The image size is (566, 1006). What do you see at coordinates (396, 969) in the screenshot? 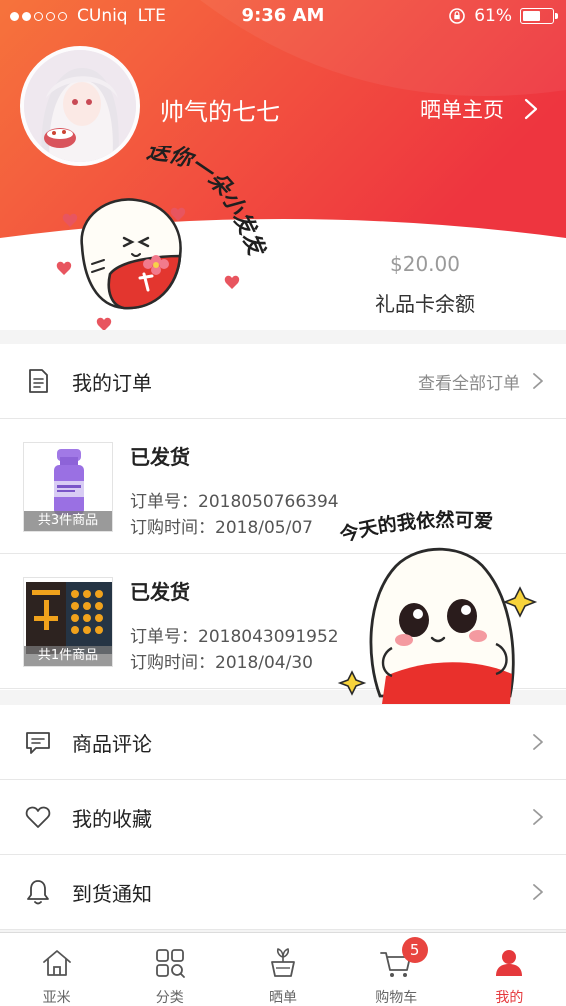
I see `tab-cart: 5 购物车` at bounding box center [396, 969].